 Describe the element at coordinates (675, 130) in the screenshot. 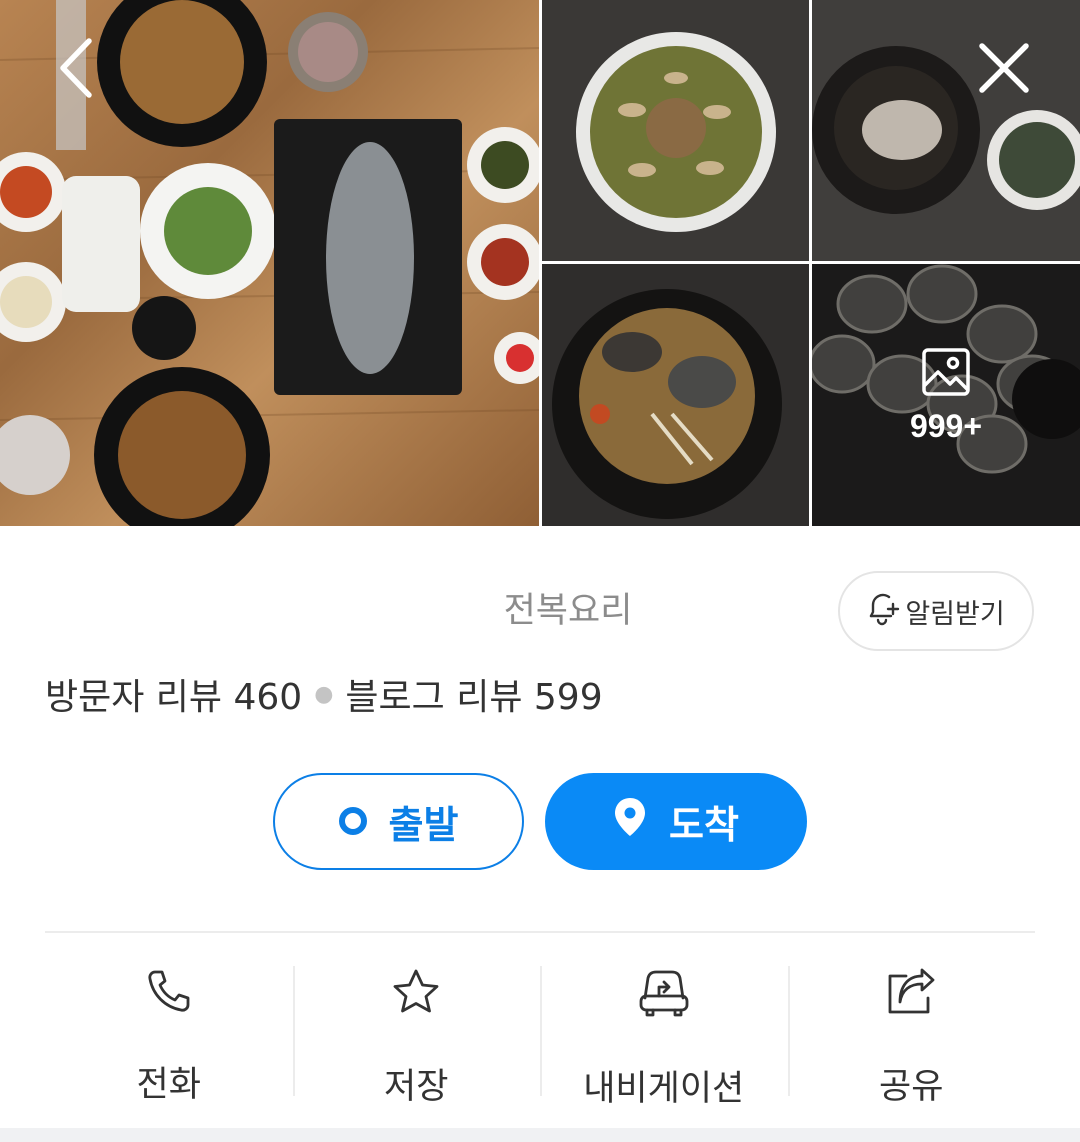

I see `photo-abalone-porridge` at that location.